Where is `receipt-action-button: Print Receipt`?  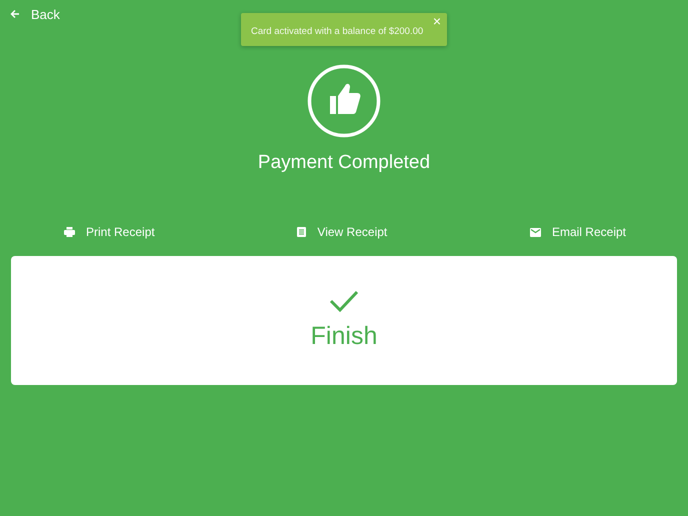 receipt-action-button: Print Receipt is located at coordinates (109, 232).